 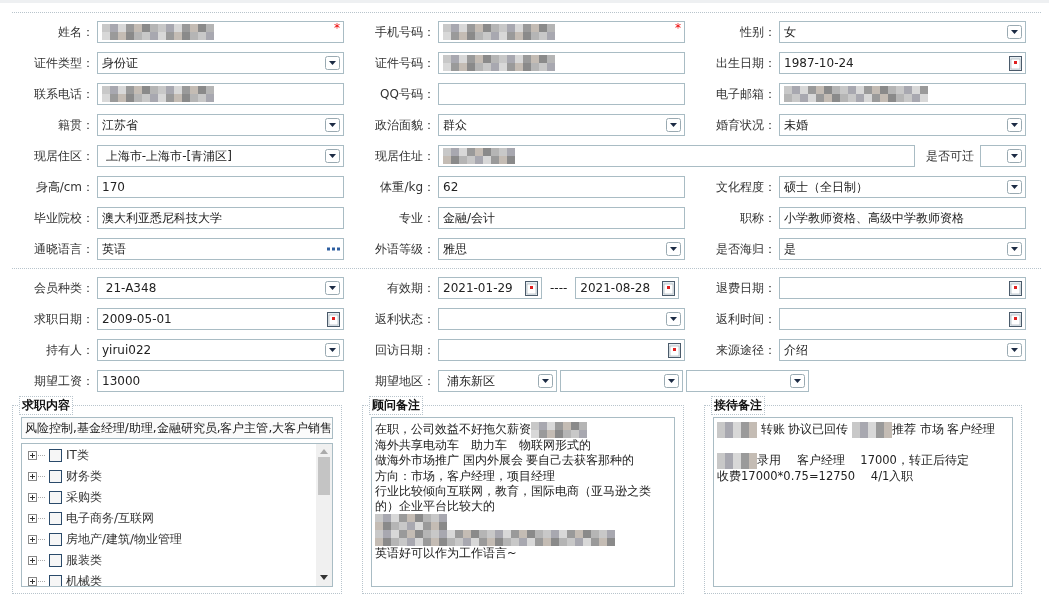 I want to click on field-label: 文化程度：, so click(x=746, y=187).